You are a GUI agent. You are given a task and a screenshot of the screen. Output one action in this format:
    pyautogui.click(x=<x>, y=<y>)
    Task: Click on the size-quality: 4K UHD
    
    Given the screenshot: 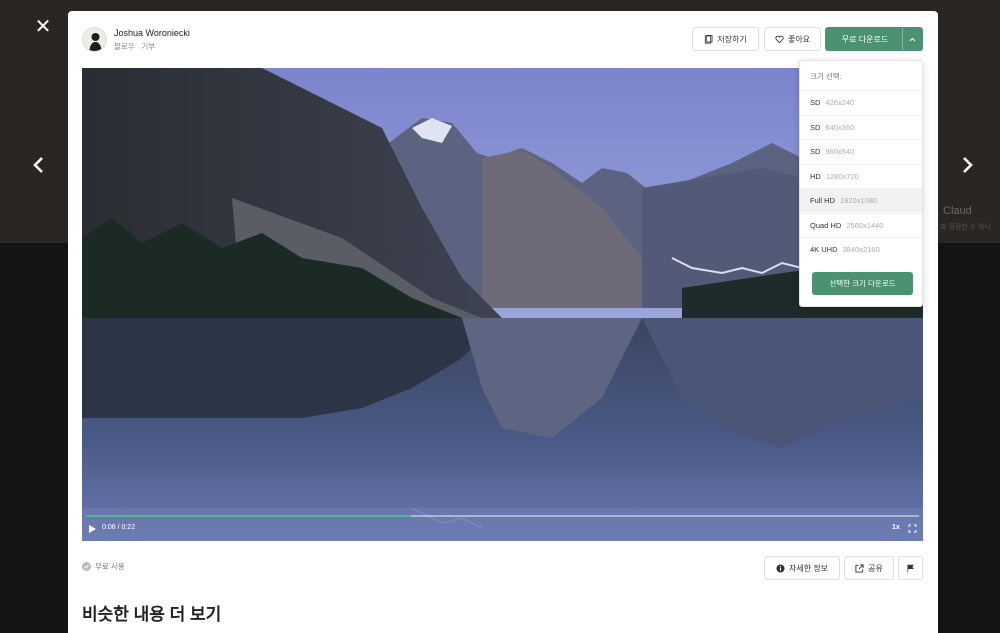 What is the action you would take?
    pyautogui.click(x=824, y=249)
    